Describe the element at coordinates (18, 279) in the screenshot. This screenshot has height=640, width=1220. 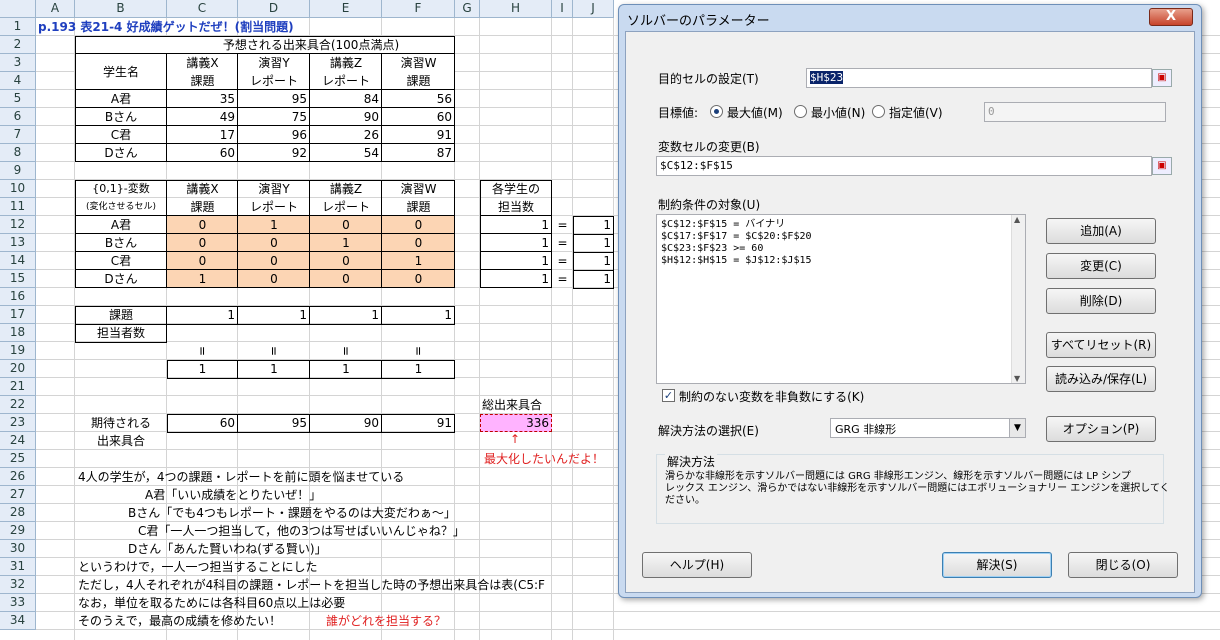
I see `row-header: 15` at that location.